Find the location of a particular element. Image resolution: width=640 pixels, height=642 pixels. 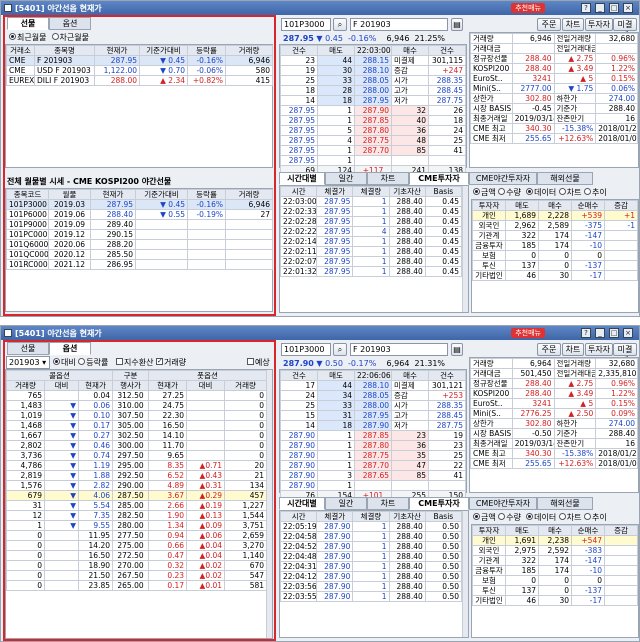

tick-row: 22:02:28 287.95 1 288.40 0.45 is located at coordinates (371, 221).